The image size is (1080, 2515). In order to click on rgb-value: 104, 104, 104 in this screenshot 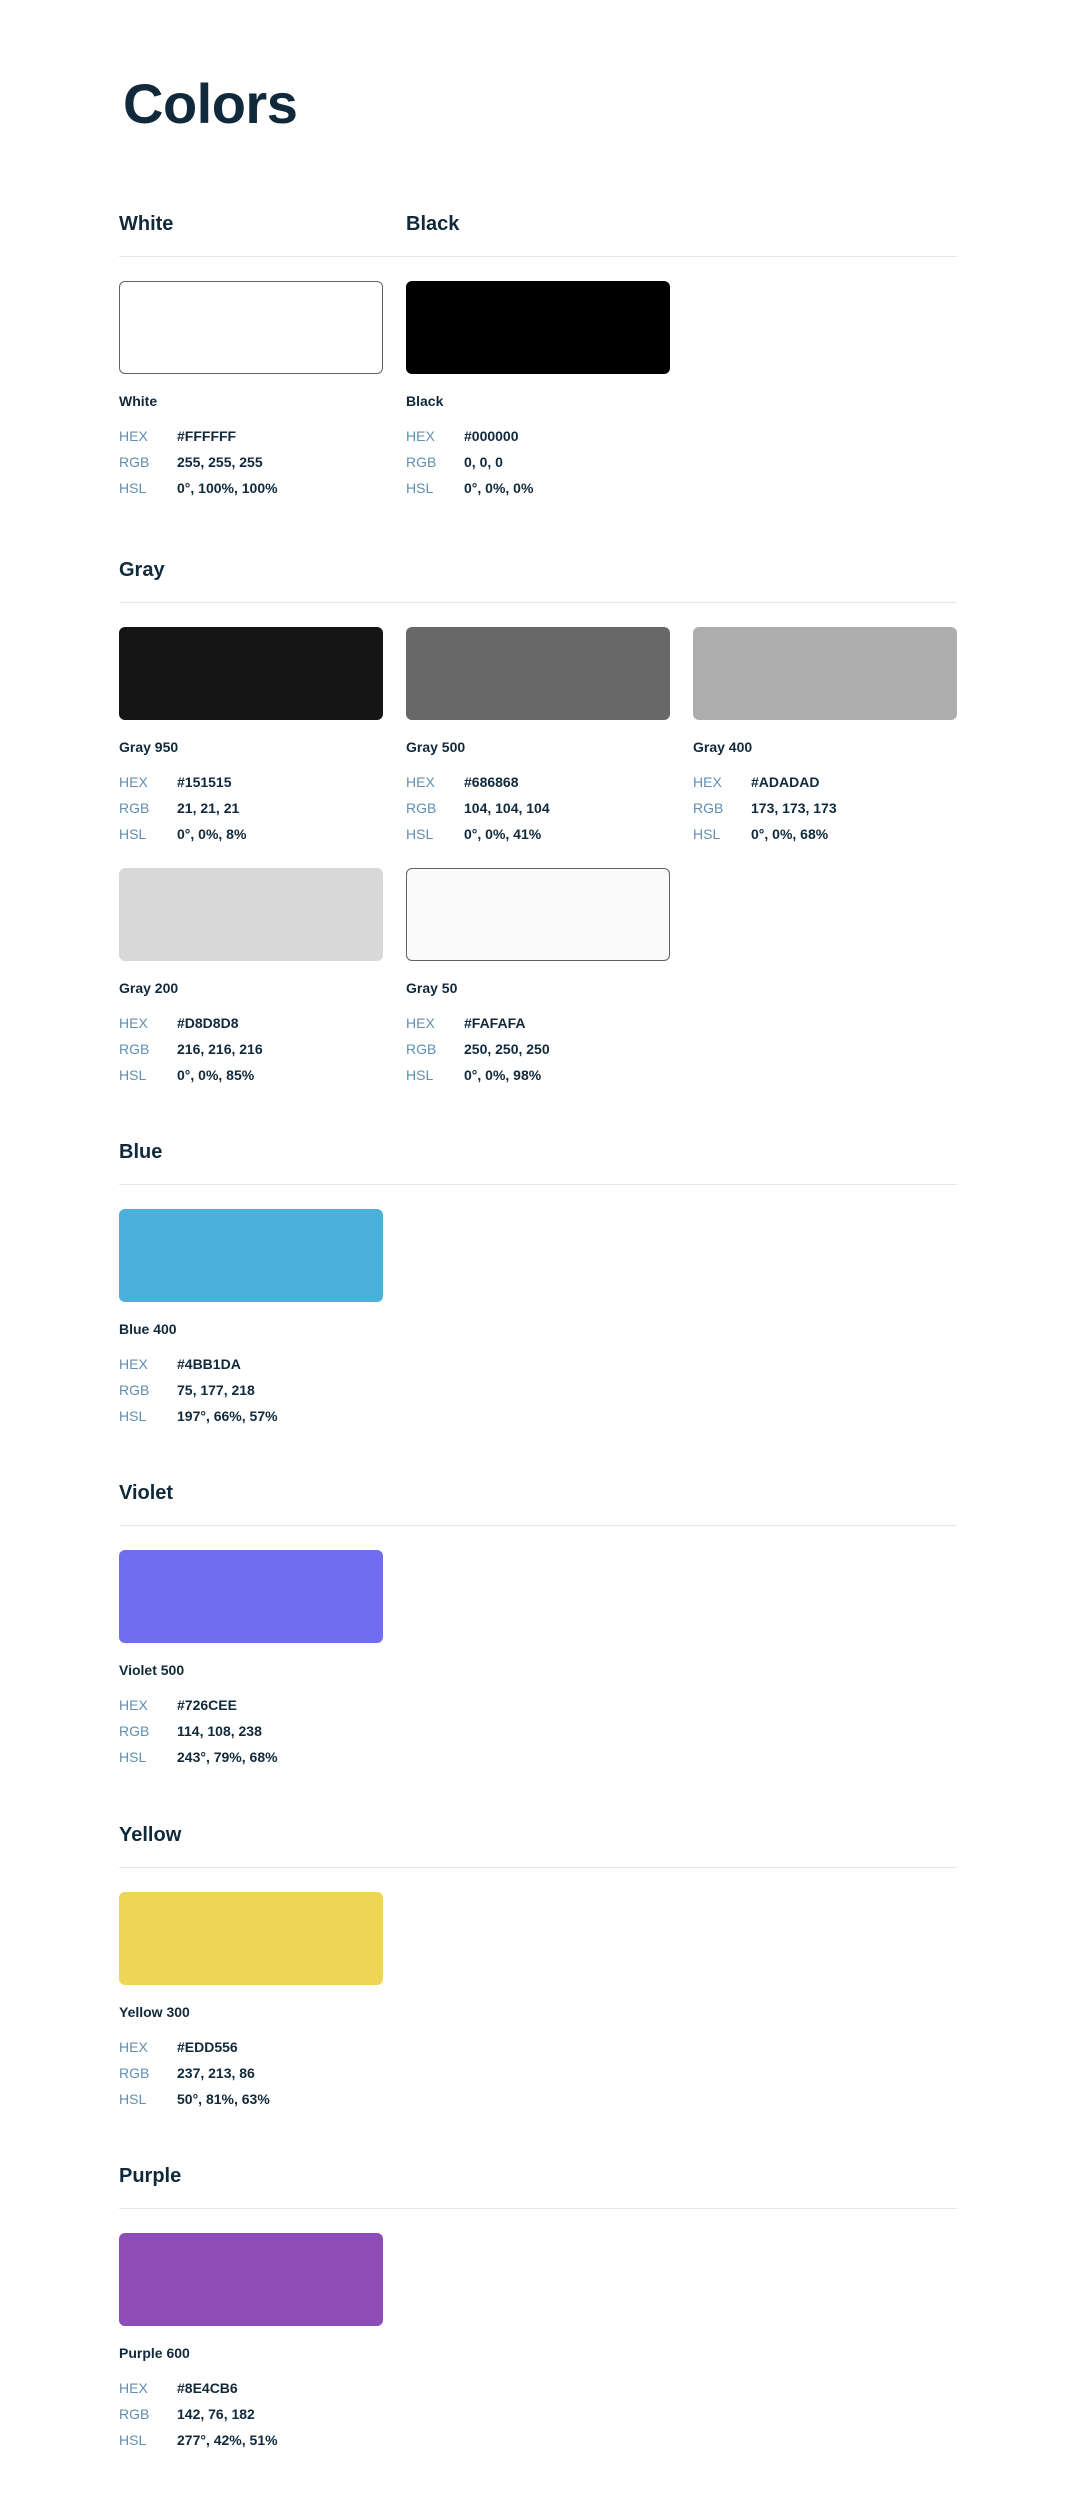, I will do `click(507, 808)`.